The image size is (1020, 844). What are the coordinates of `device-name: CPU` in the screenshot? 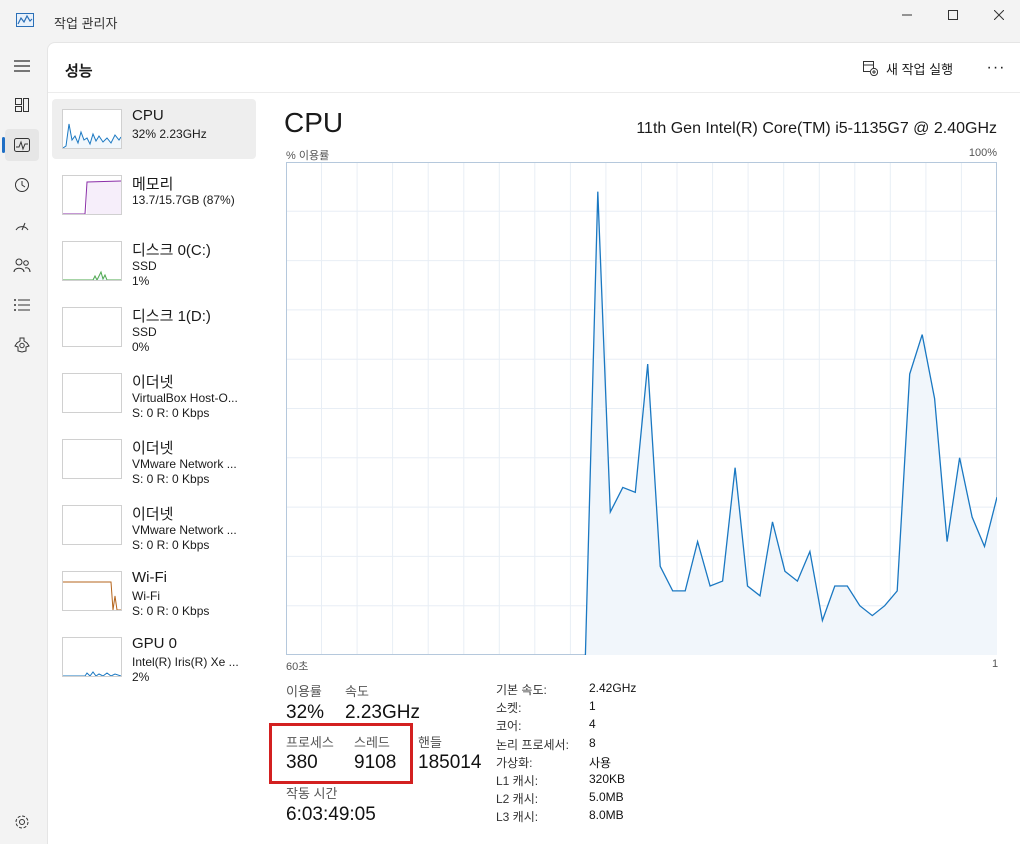 It's located at (148, 115).